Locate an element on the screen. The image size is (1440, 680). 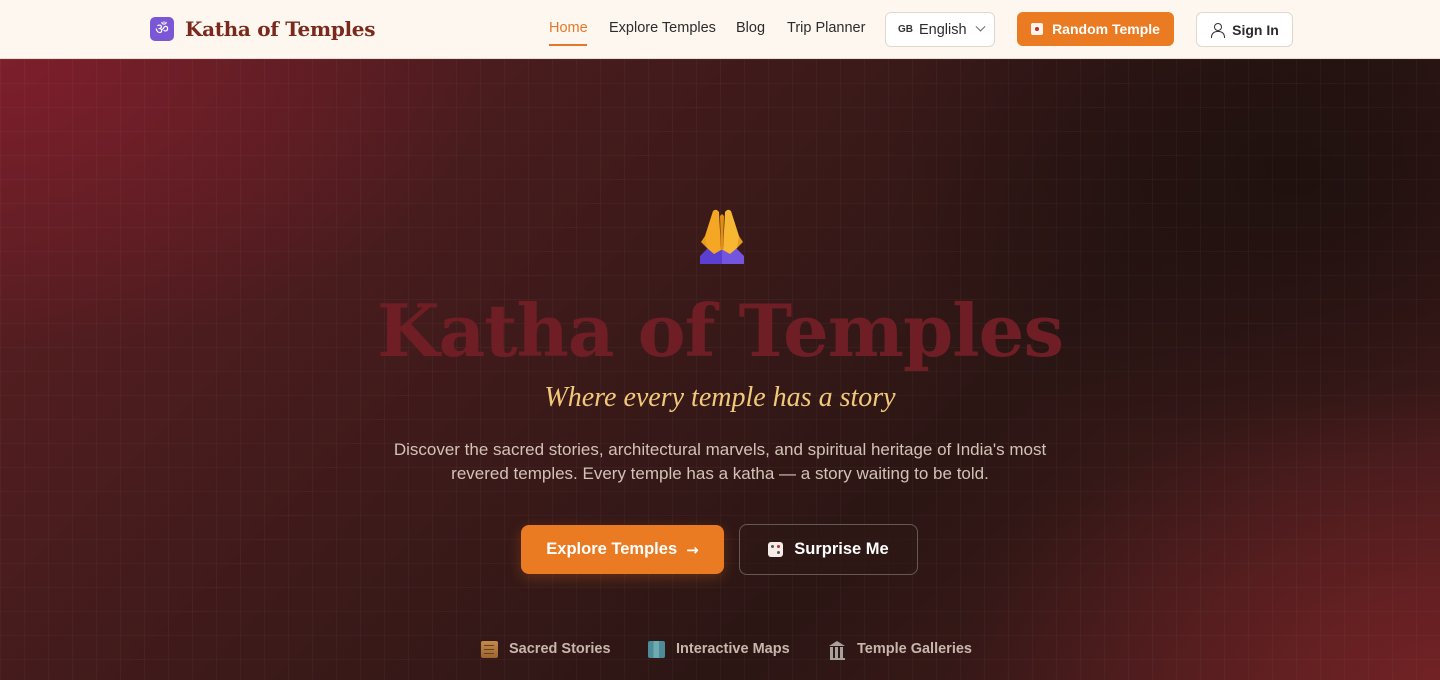
random-temple-label: Random Temple is located at coordinates (1106, 29).